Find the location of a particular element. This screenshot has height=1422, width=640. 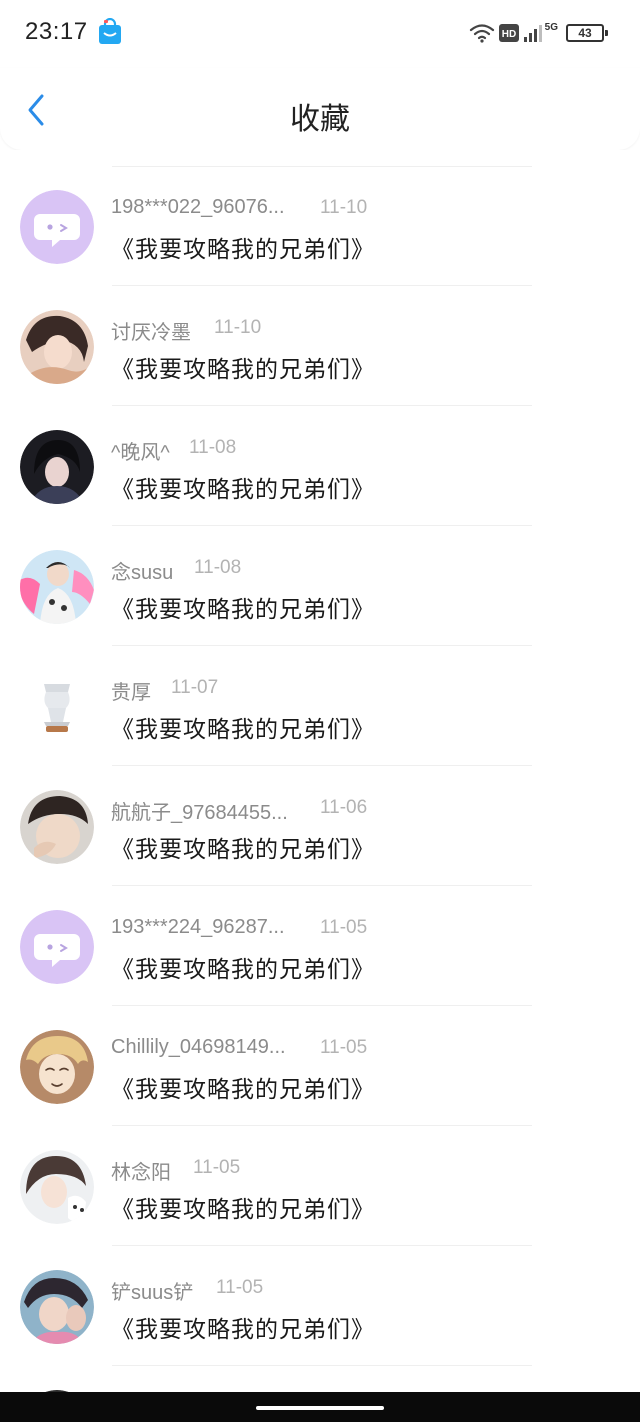

user-name: 林念阳 is located at coordinates (141, 1173).